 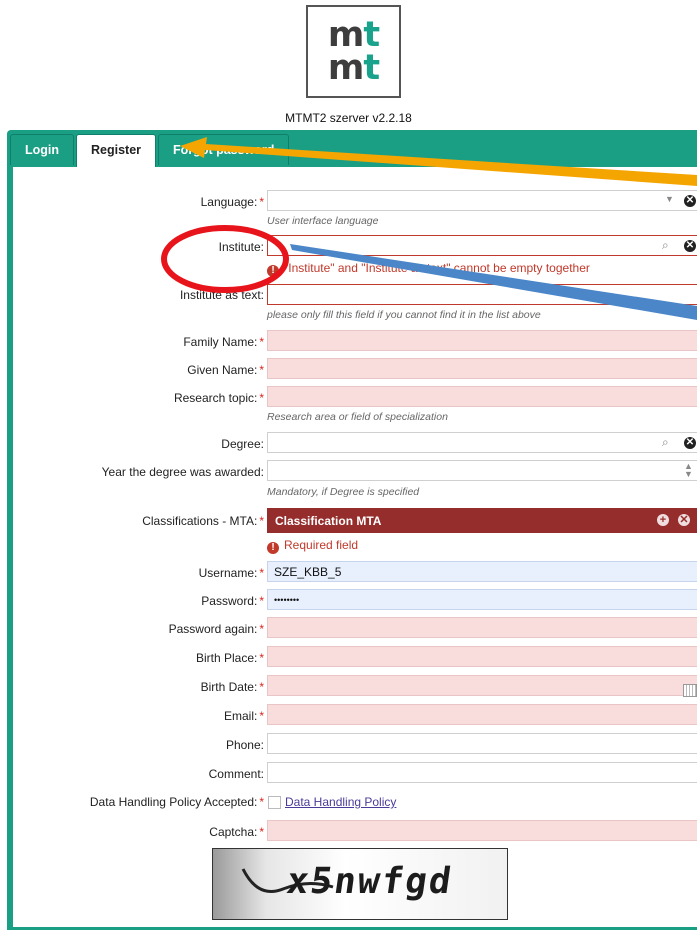 I want to click on captcha-input, so click(x=482, y=830).